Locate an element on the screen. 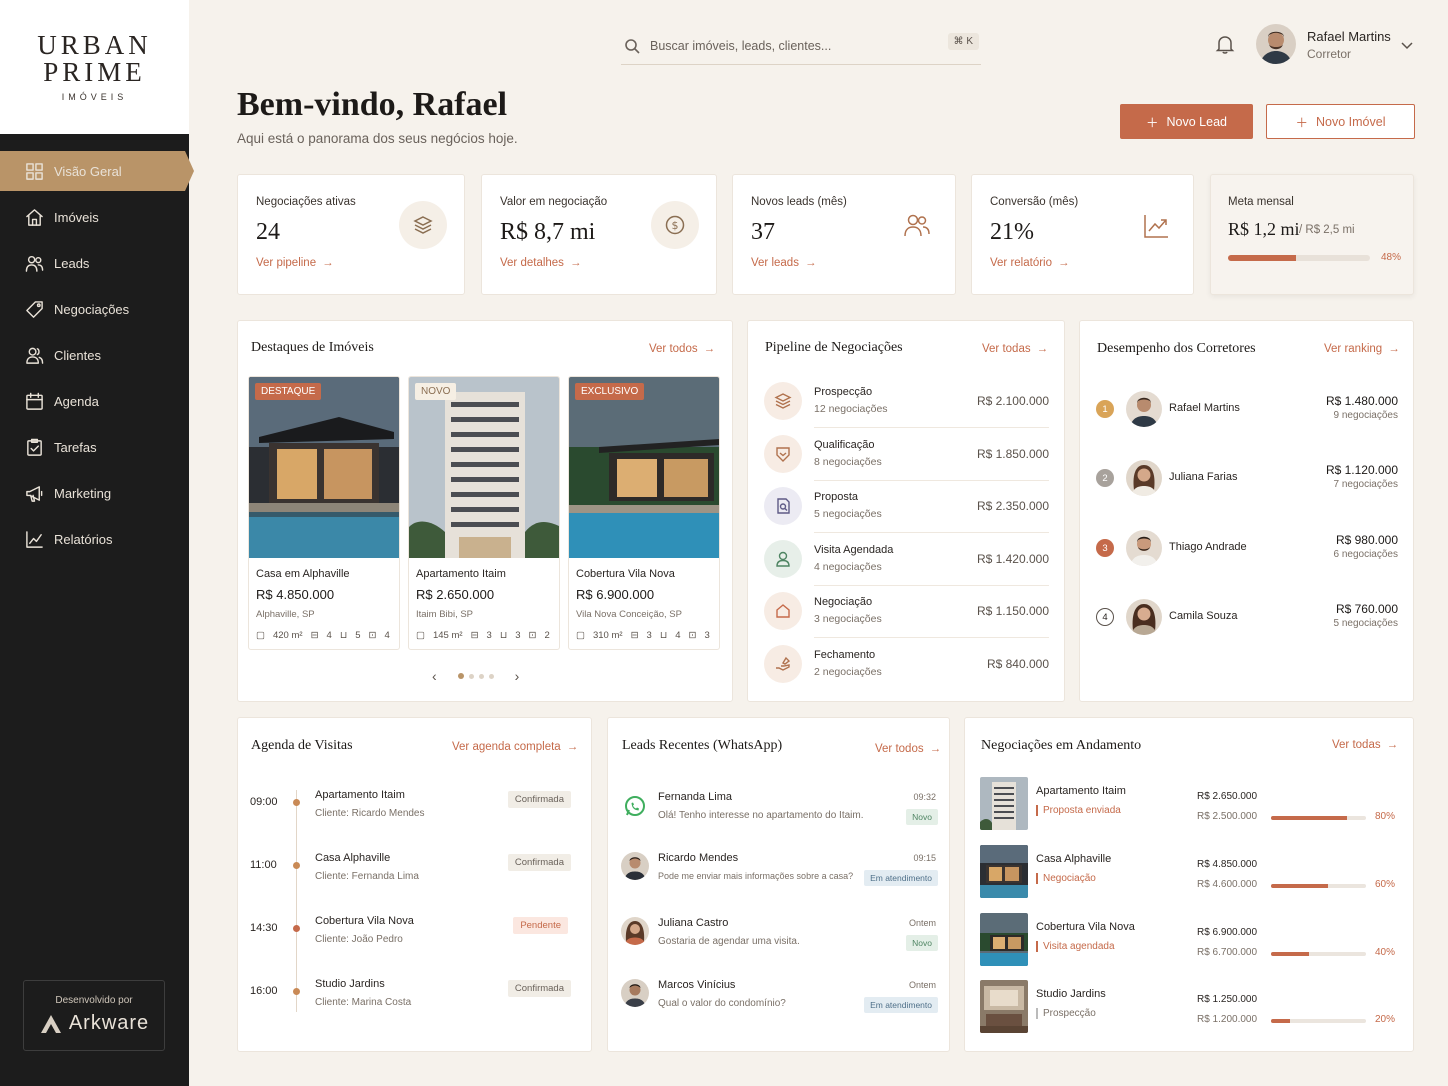  pipeline-stage: Prospecção 12 negociações R$ 2.100.000 is located at coordinates (906, 402).